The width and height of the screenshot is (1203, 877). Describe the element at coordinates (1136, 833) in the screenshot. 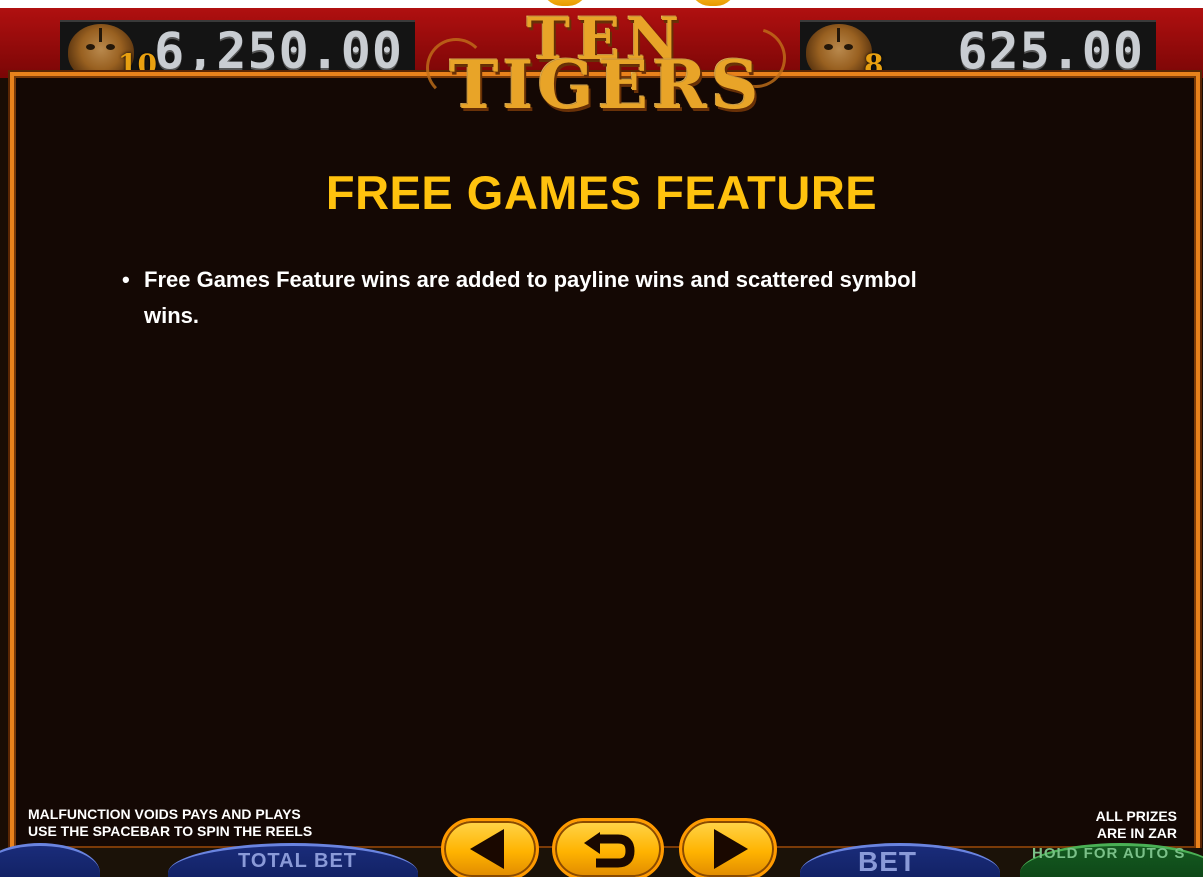

I see `currency-note-2: ARE IN ZAR` at that location.